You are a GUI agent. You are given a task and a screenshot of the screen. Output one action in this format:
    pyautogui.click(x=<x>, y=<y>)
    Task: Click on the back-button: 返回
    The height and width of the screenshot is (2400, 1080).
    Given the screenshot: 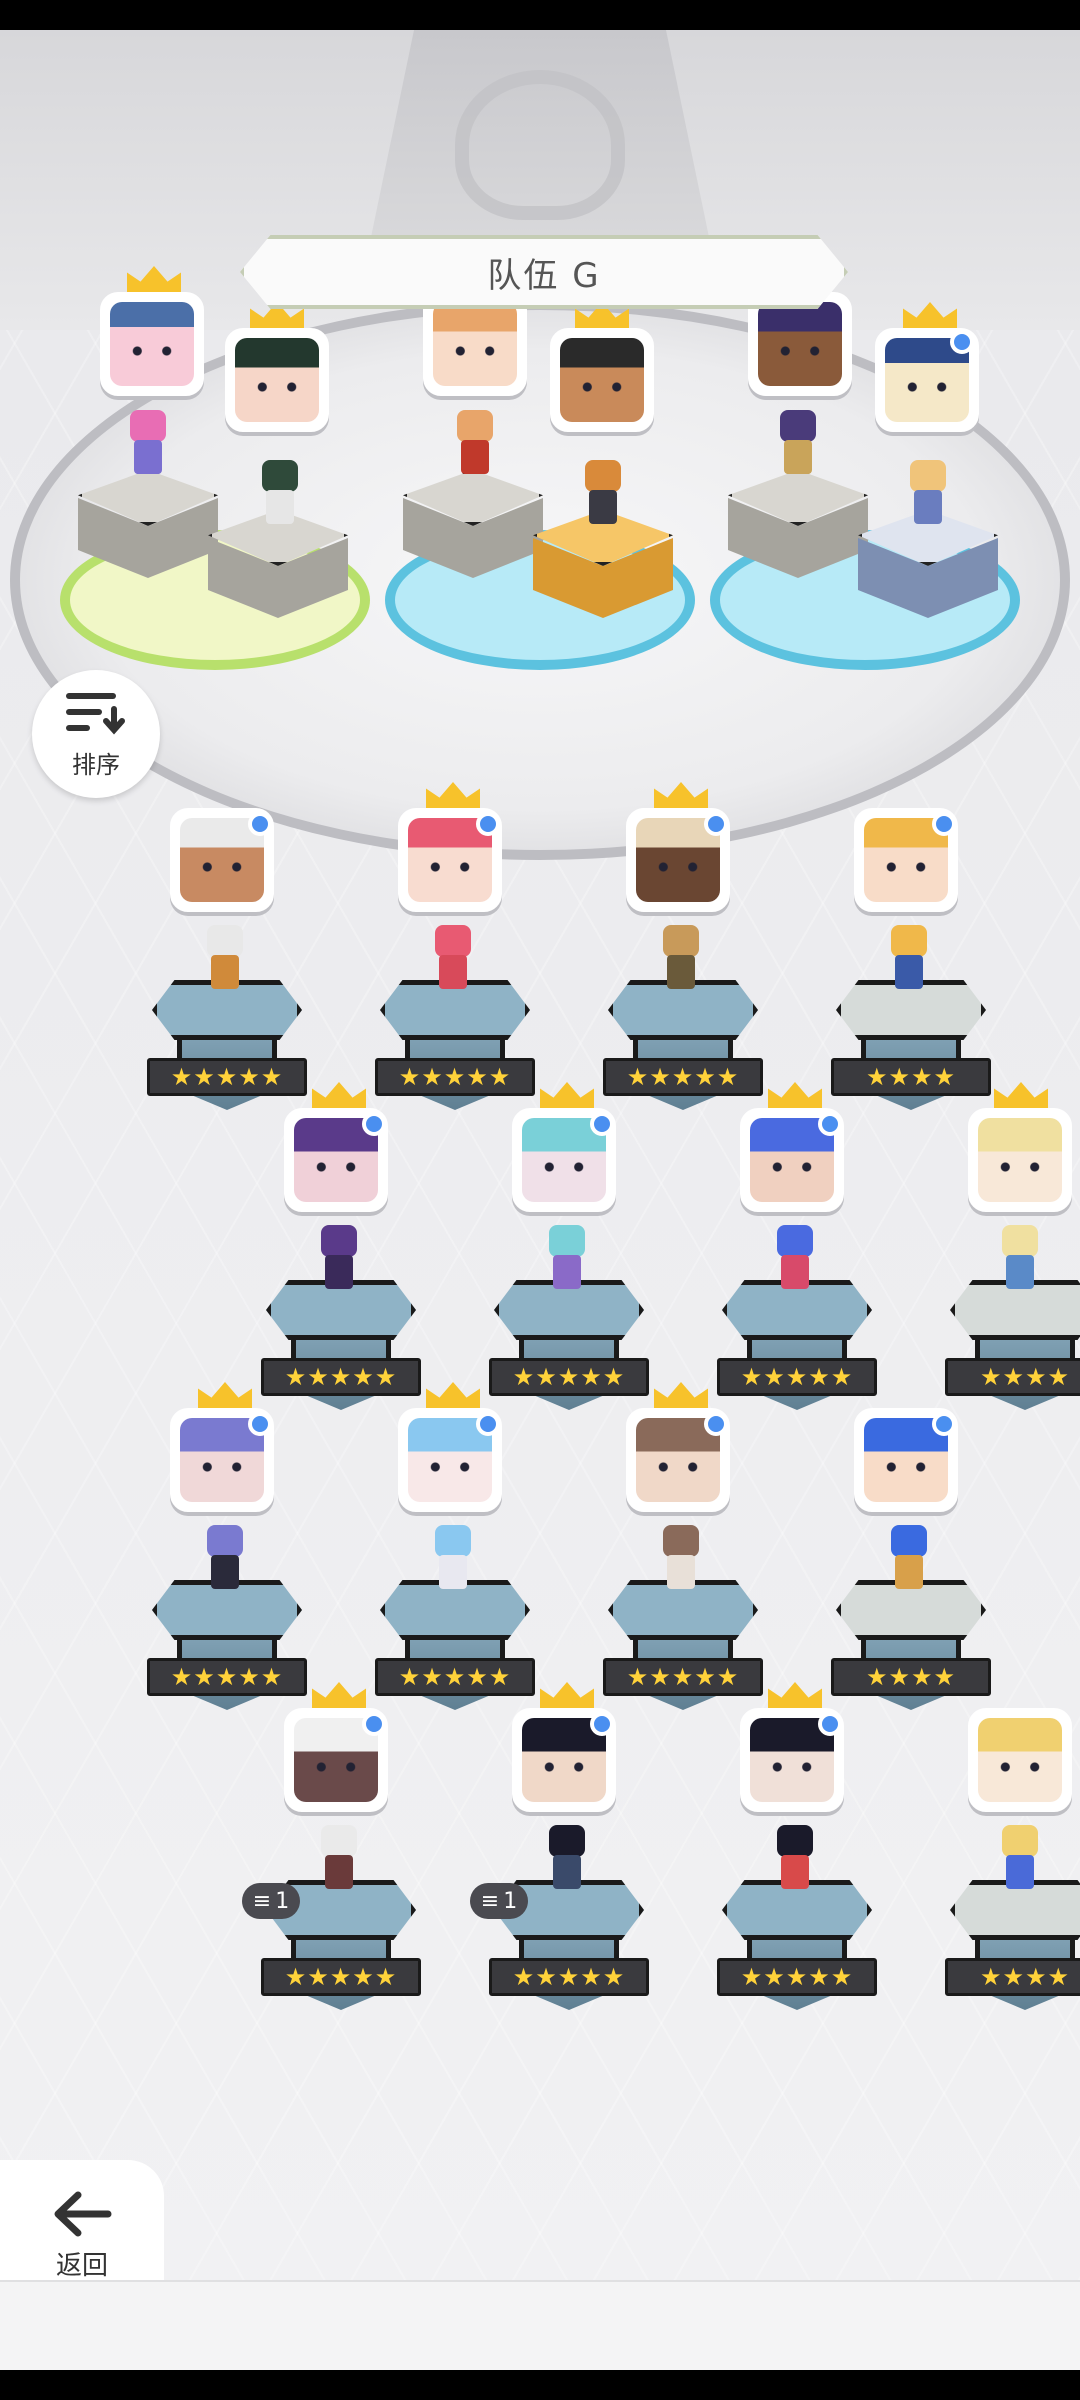 What is the action you would take?
    pyautogui.click(x=82, y=2220)
    